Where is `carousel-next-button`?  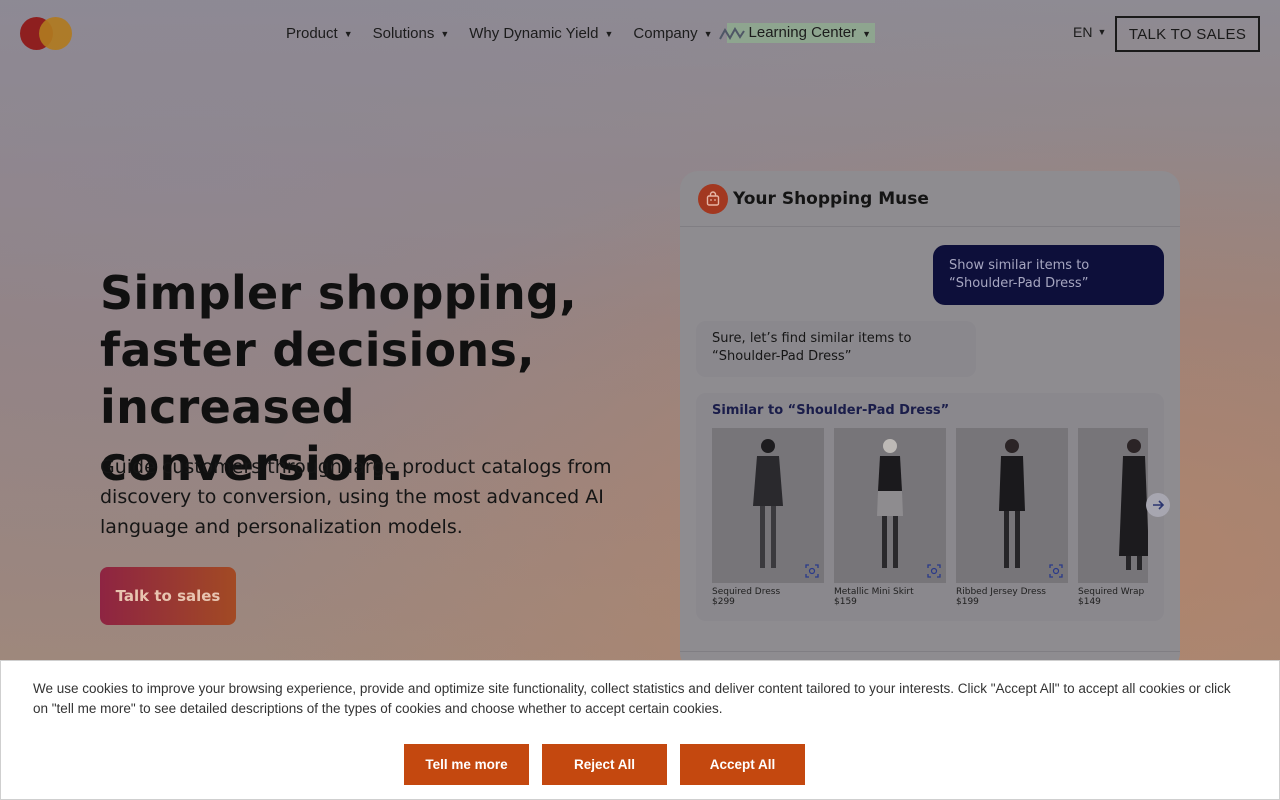
carousel-next-button is located at coordinates (1158, 505).